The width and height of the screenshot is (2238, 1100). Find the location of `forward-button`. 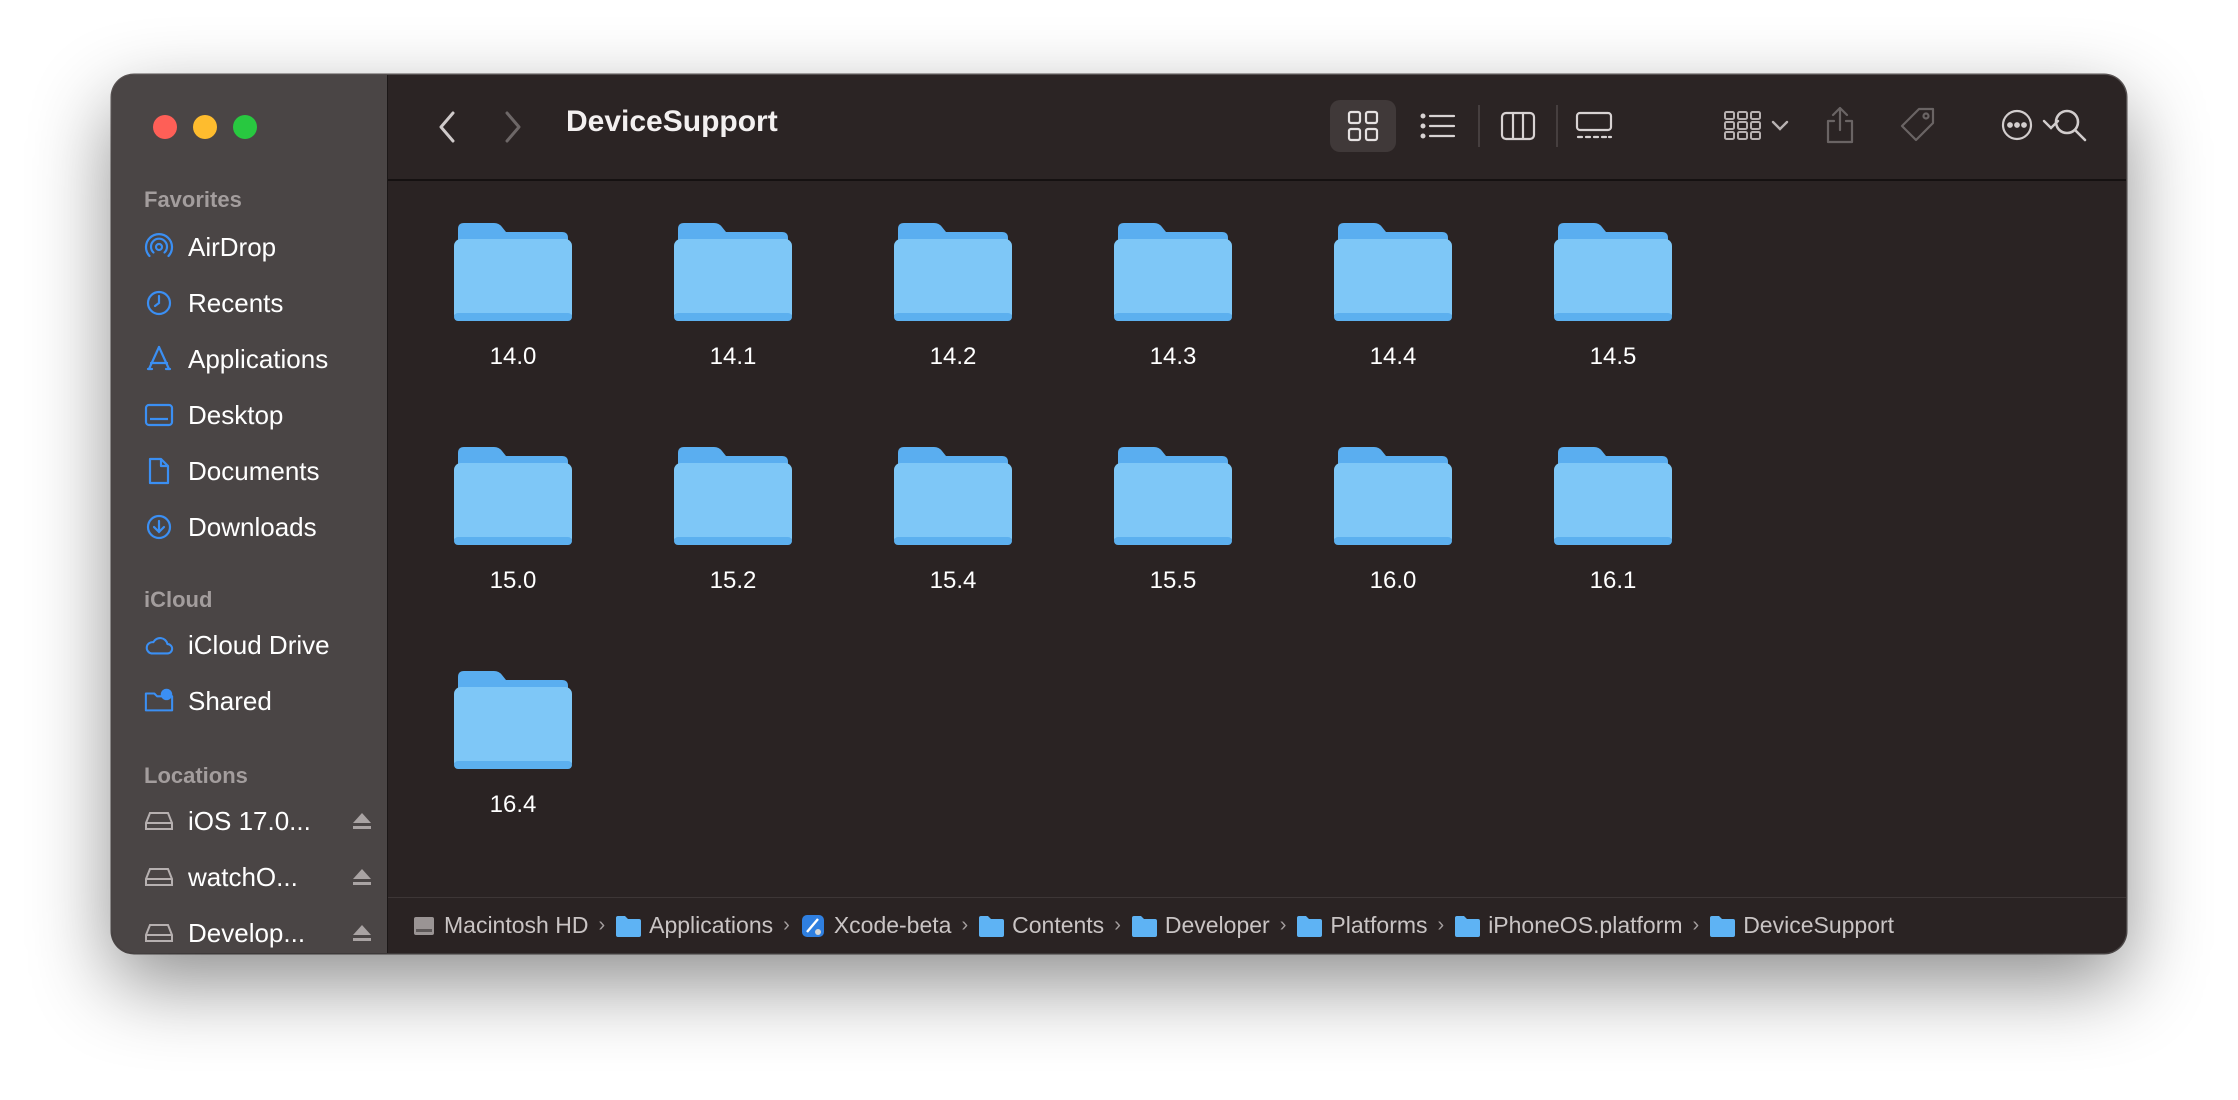

forward-button is located at coordinates (513, 127).